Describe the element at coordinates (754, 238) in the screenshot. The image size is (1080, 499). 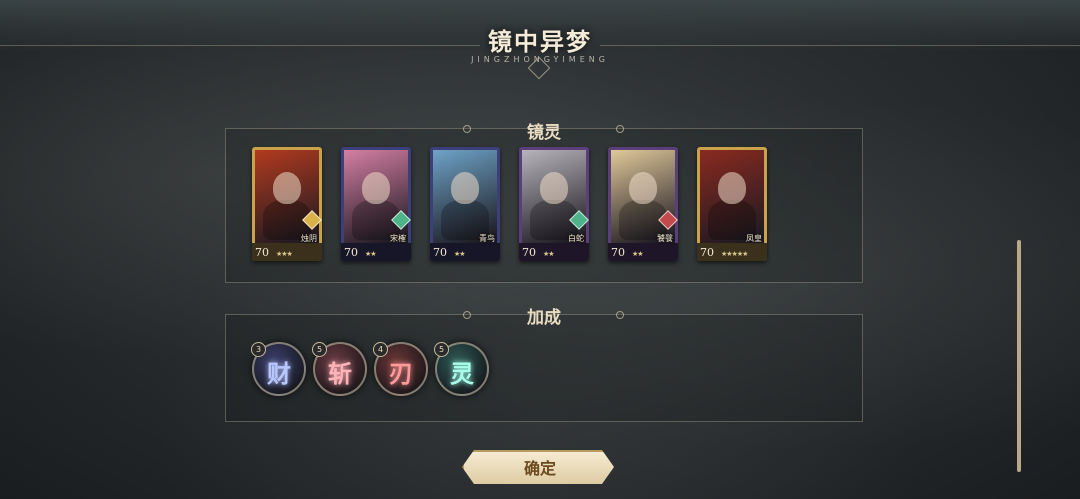
I see `spirit-name: 凤皇` at that location.